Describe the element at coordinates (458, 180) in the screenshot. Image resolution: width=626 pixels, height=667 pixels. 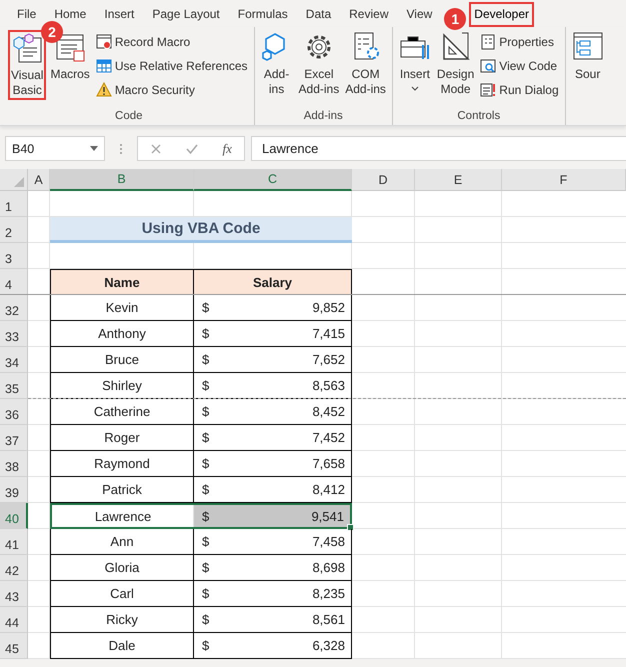
I see `column-header: E` at that location.